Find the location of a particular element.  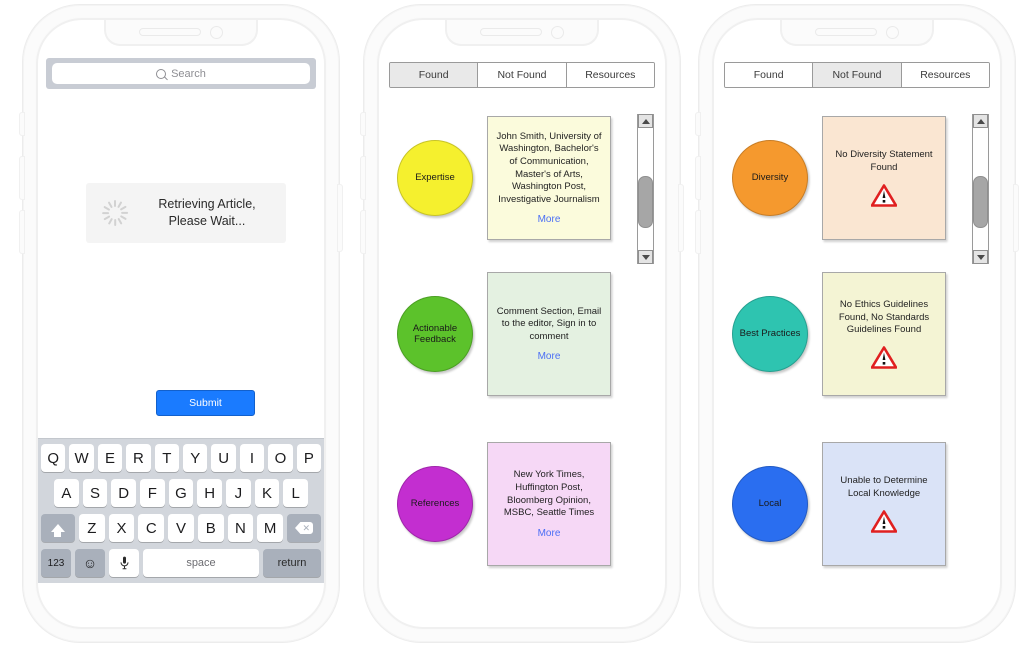

category-circle-references: References is located at coordinates (435, 504).